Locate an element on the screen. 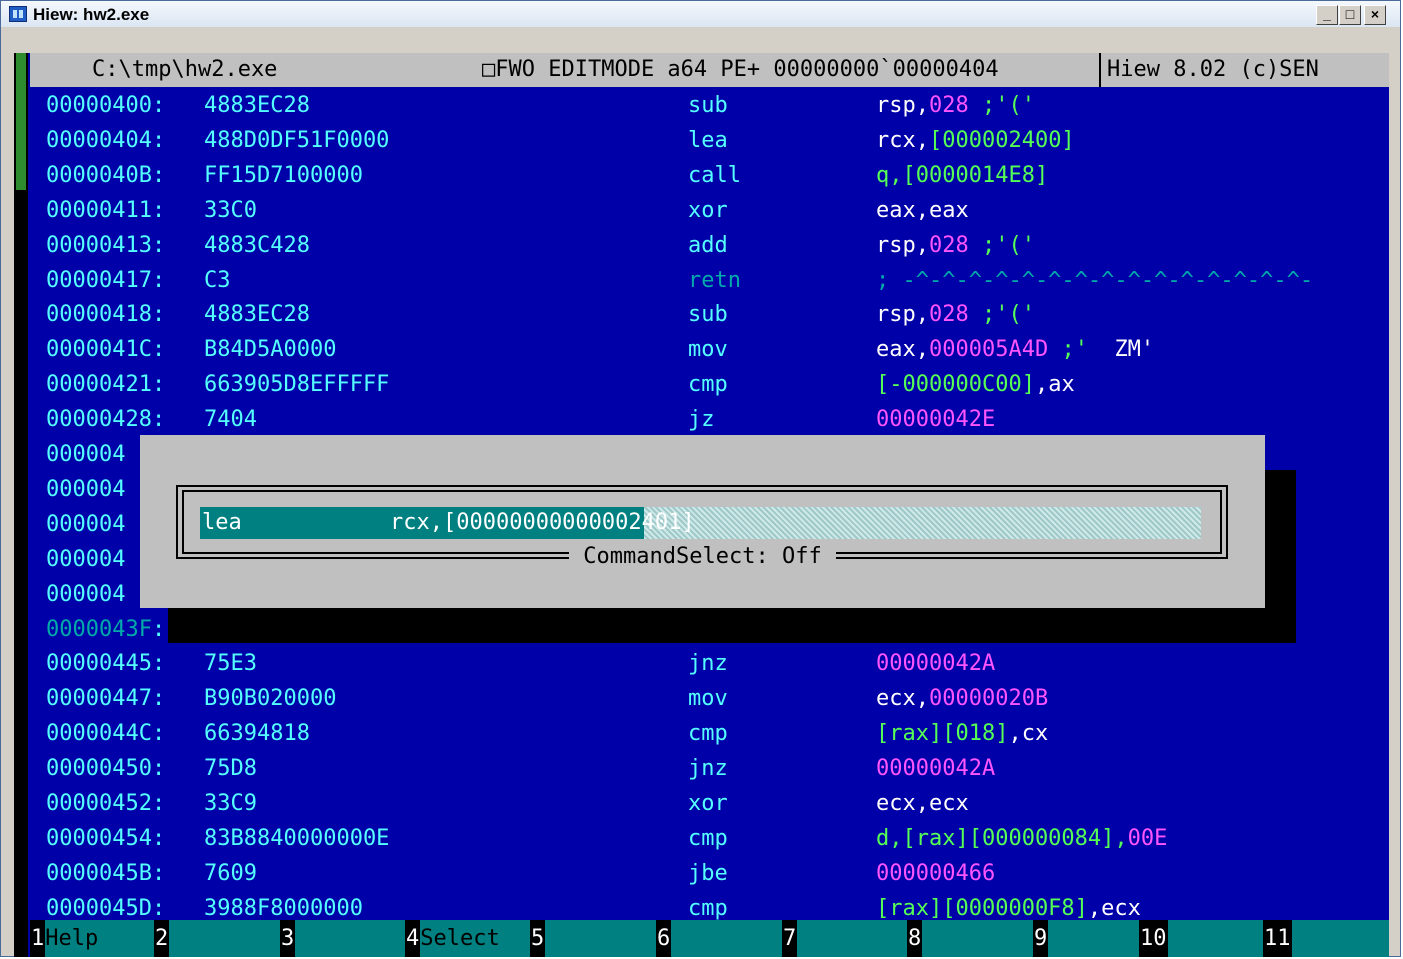  fkey-7: 7 is located at coordinates (790, 938).